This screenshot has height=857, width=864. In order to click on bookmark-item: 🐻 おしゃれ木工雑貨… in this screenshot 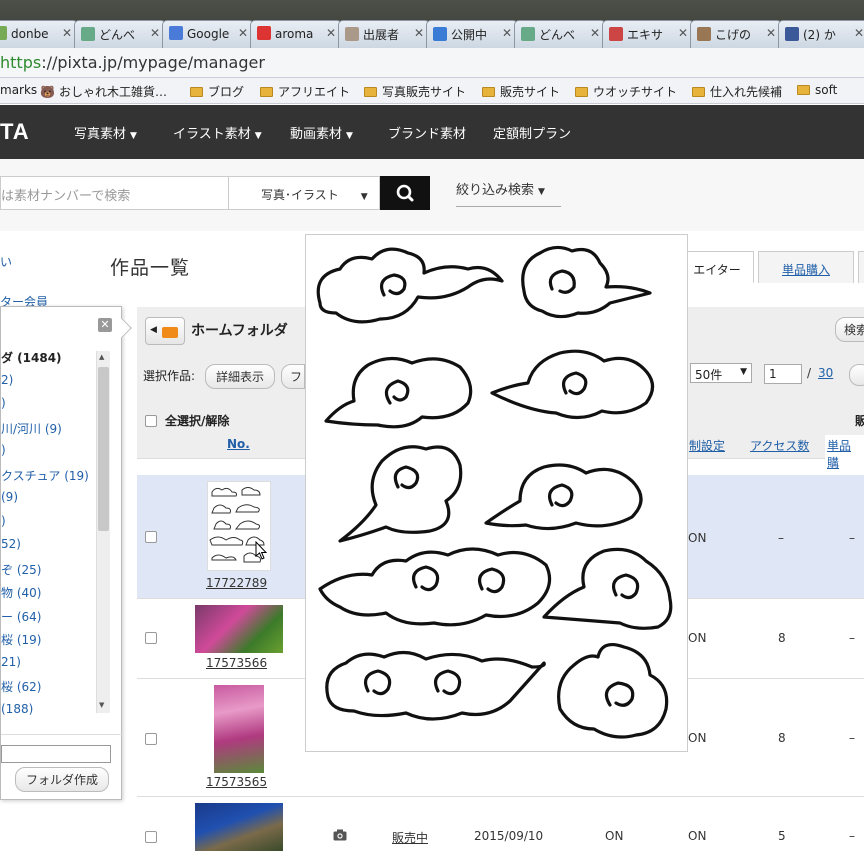, I will do `click(103, 91)`.